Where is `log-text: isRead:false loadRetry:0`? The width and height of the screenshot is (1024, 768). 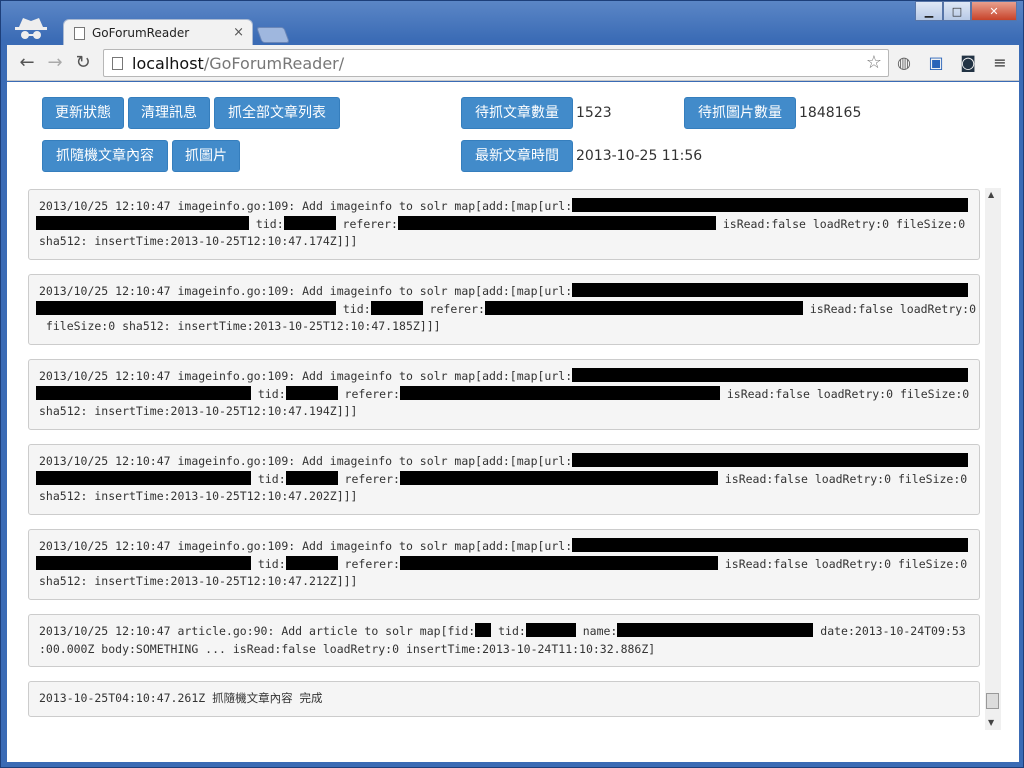 log-text: isRead:false loadRetry:0 is located at coordinates (889, 308).